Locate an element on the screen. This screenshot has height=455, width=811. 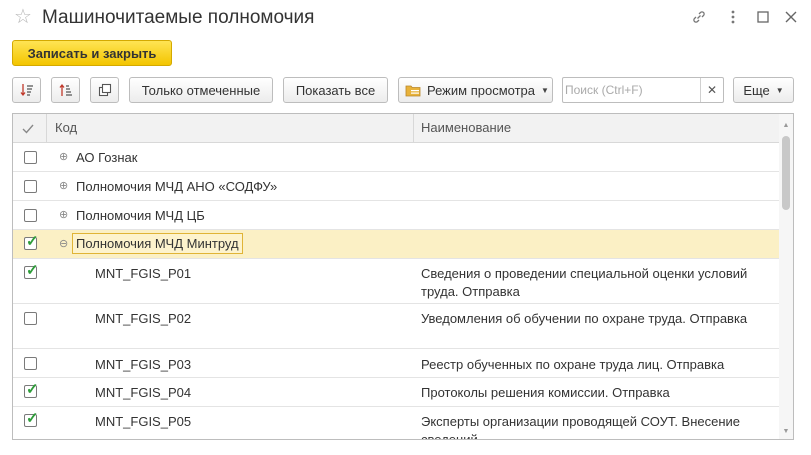
row-code: MNT_FGIS_P03 is located at coordinates (143, 364).